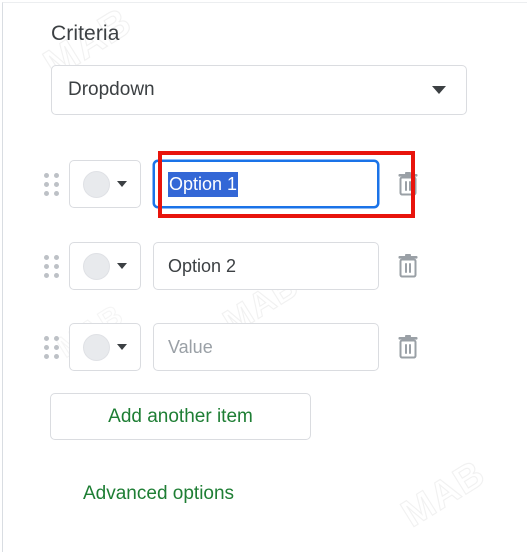 This screenshot has height=554, width=529. I want to click on option-value-text: Option 2, so click(202, 265).